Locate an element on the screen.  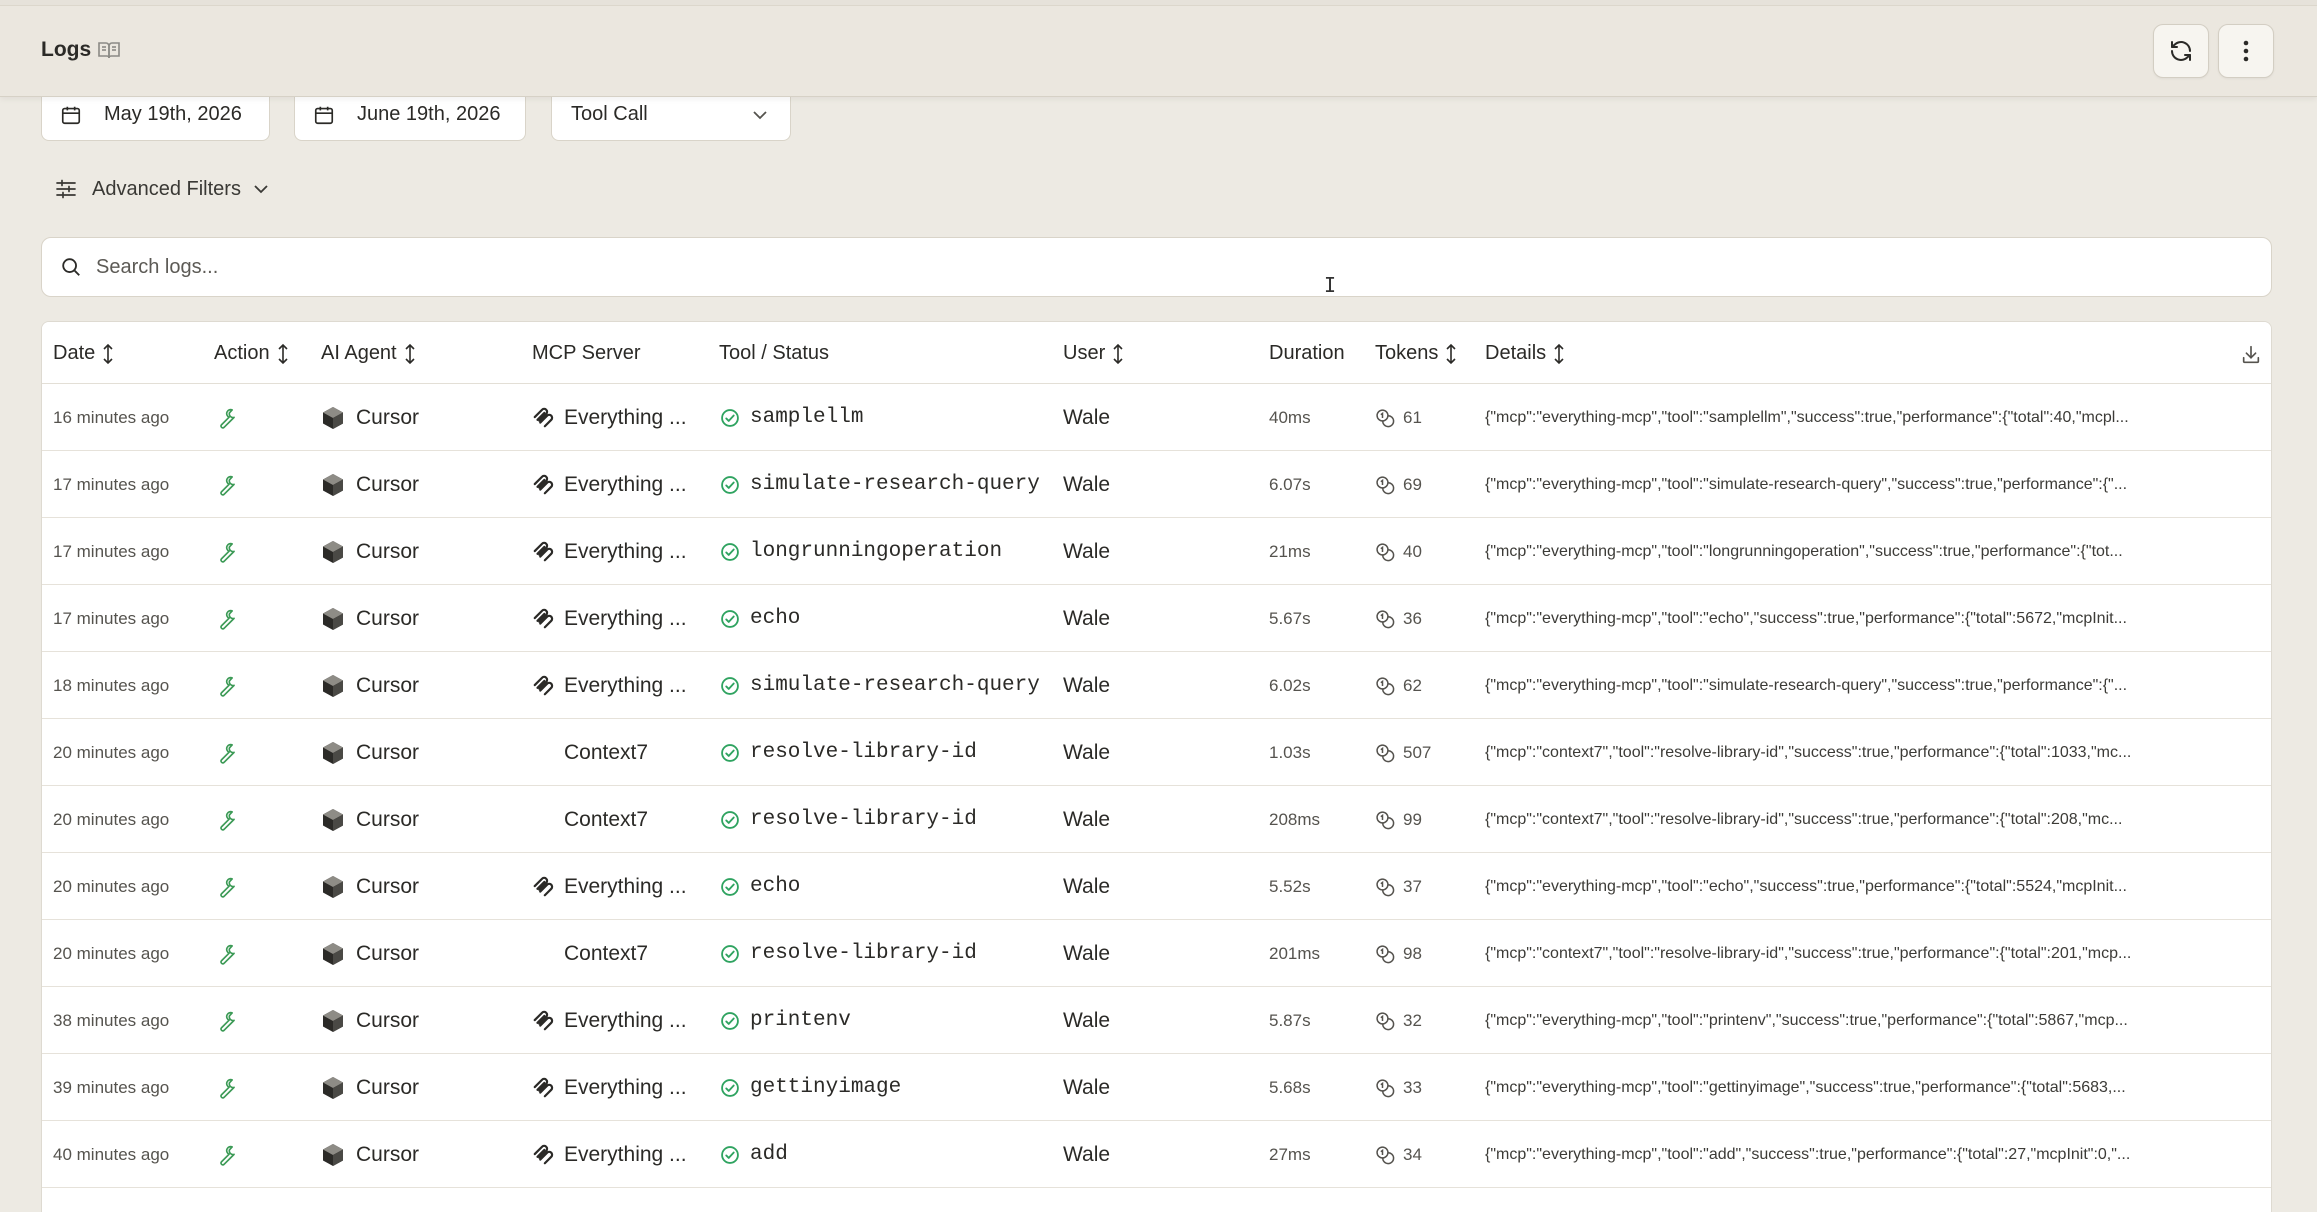
column-action-label: Action is located at coordinates (242, 353).